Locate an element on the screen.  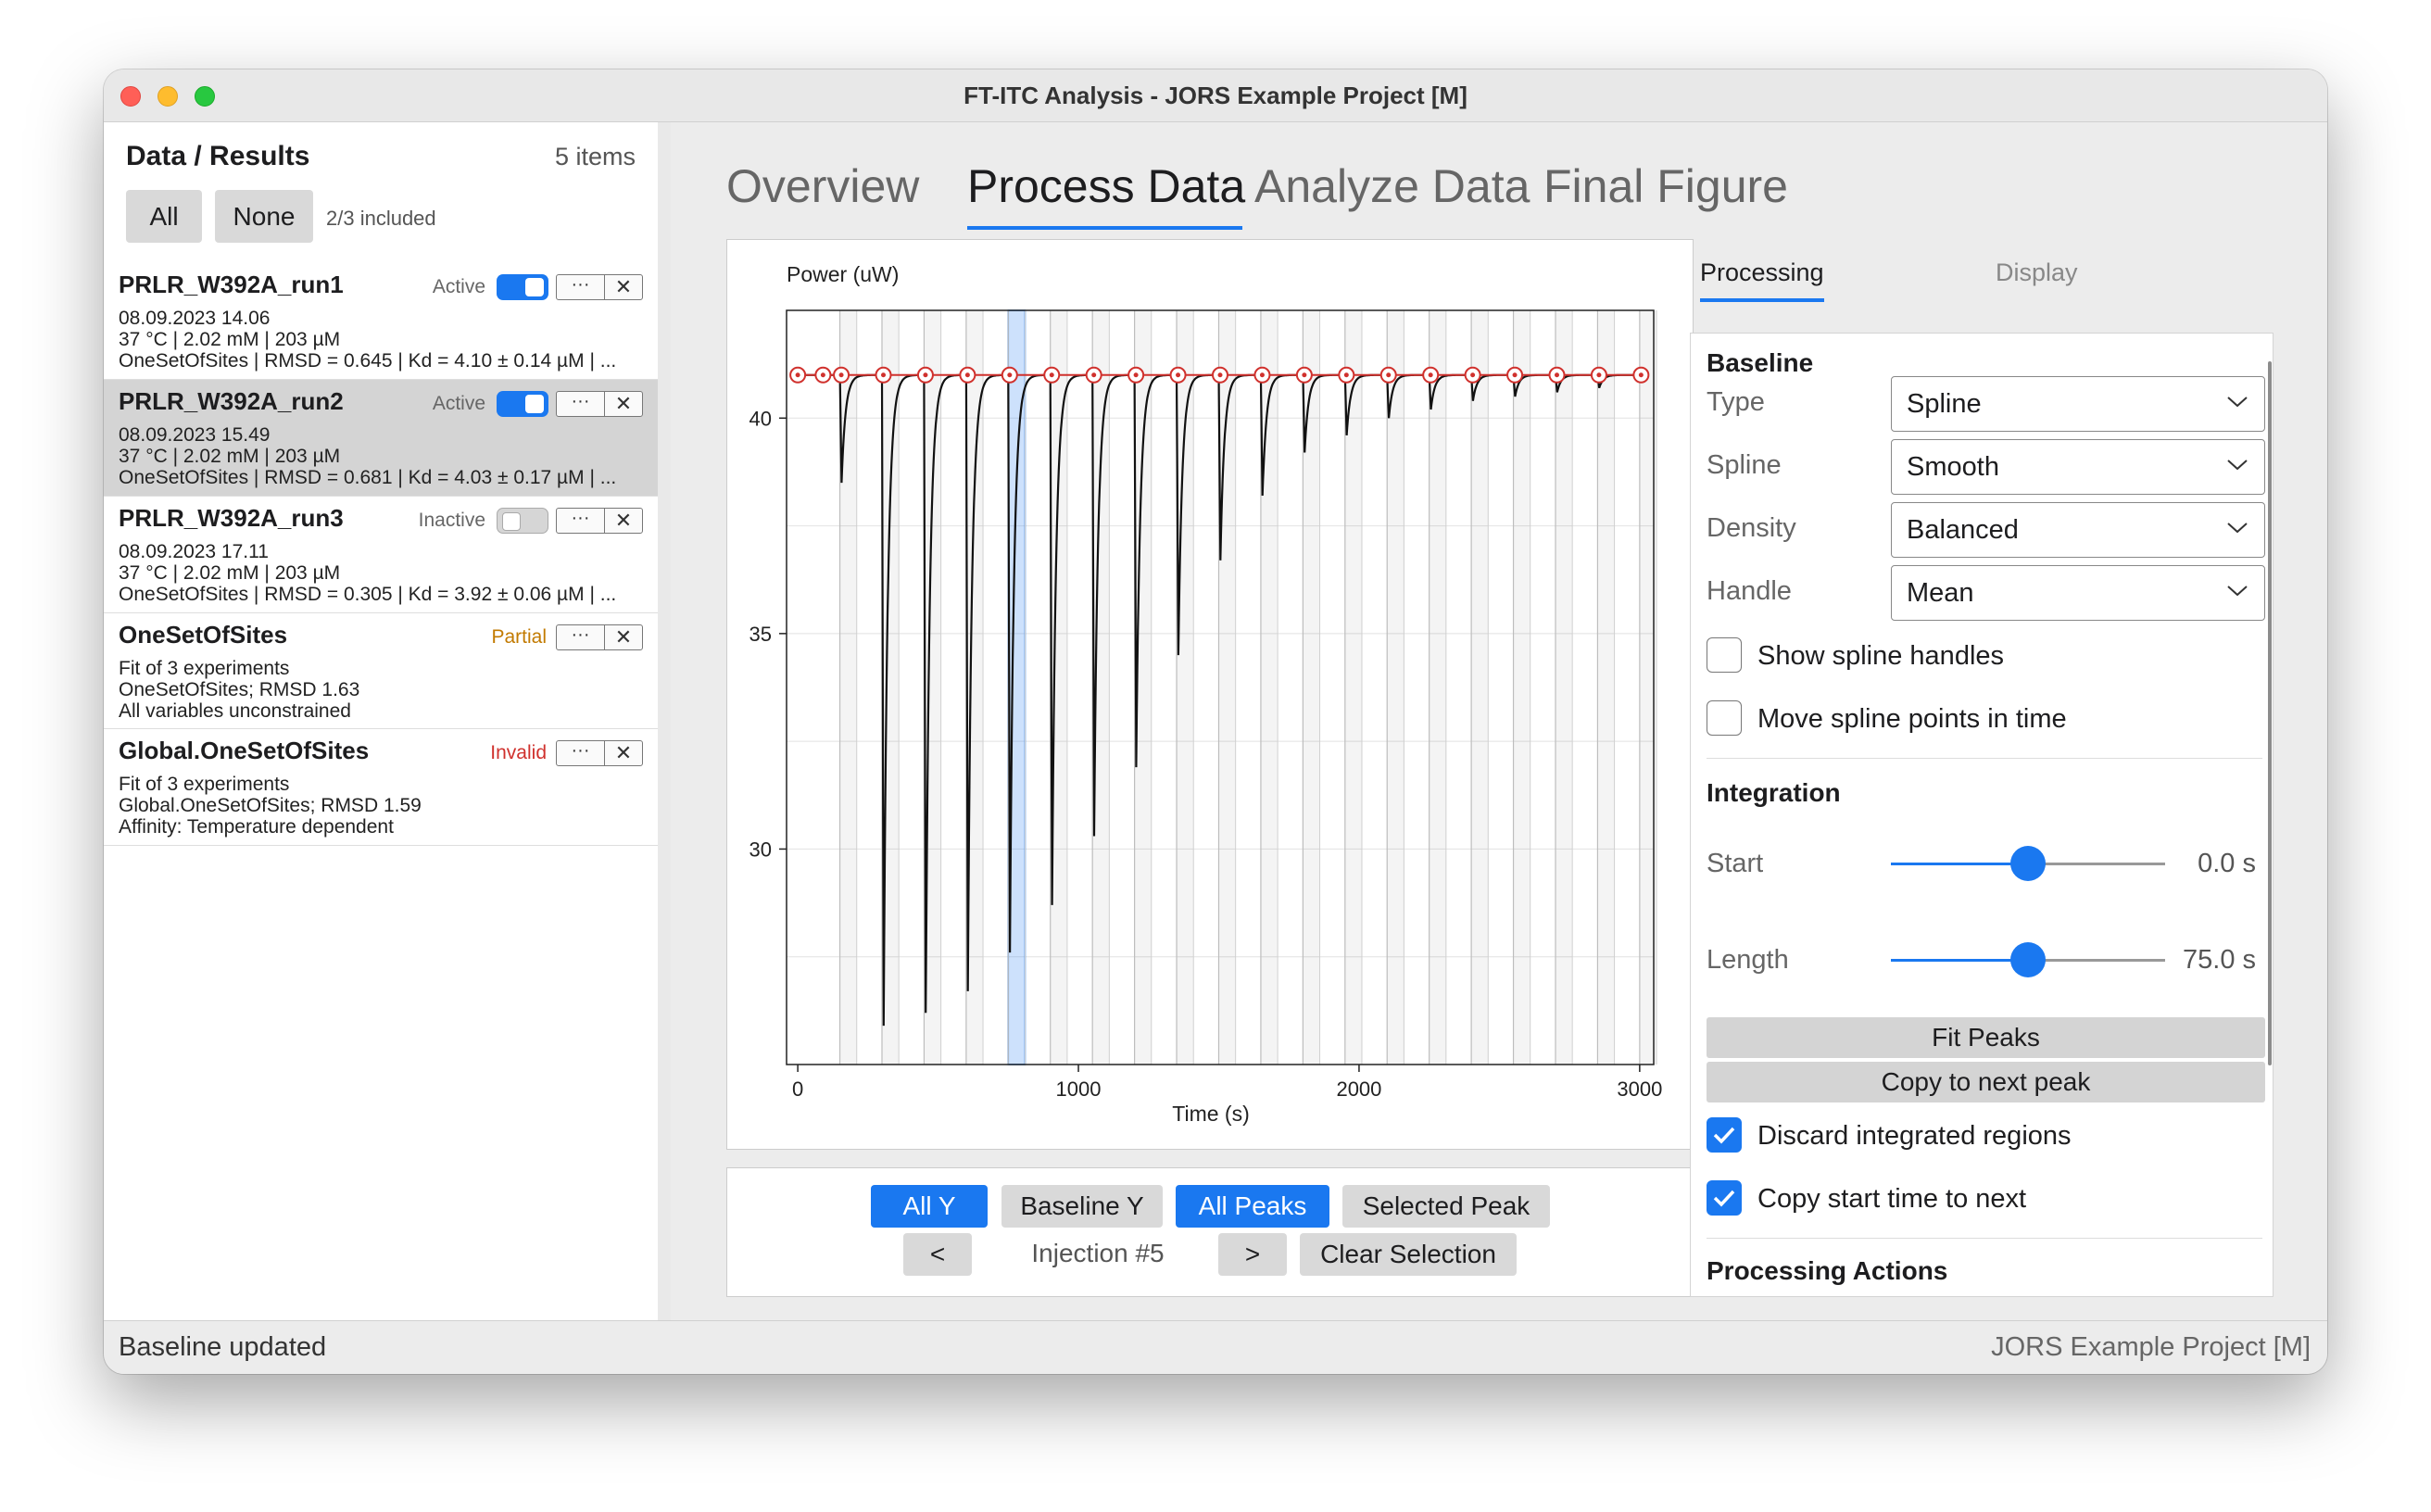
select-none-button: None is located at coordinates (264, 216).